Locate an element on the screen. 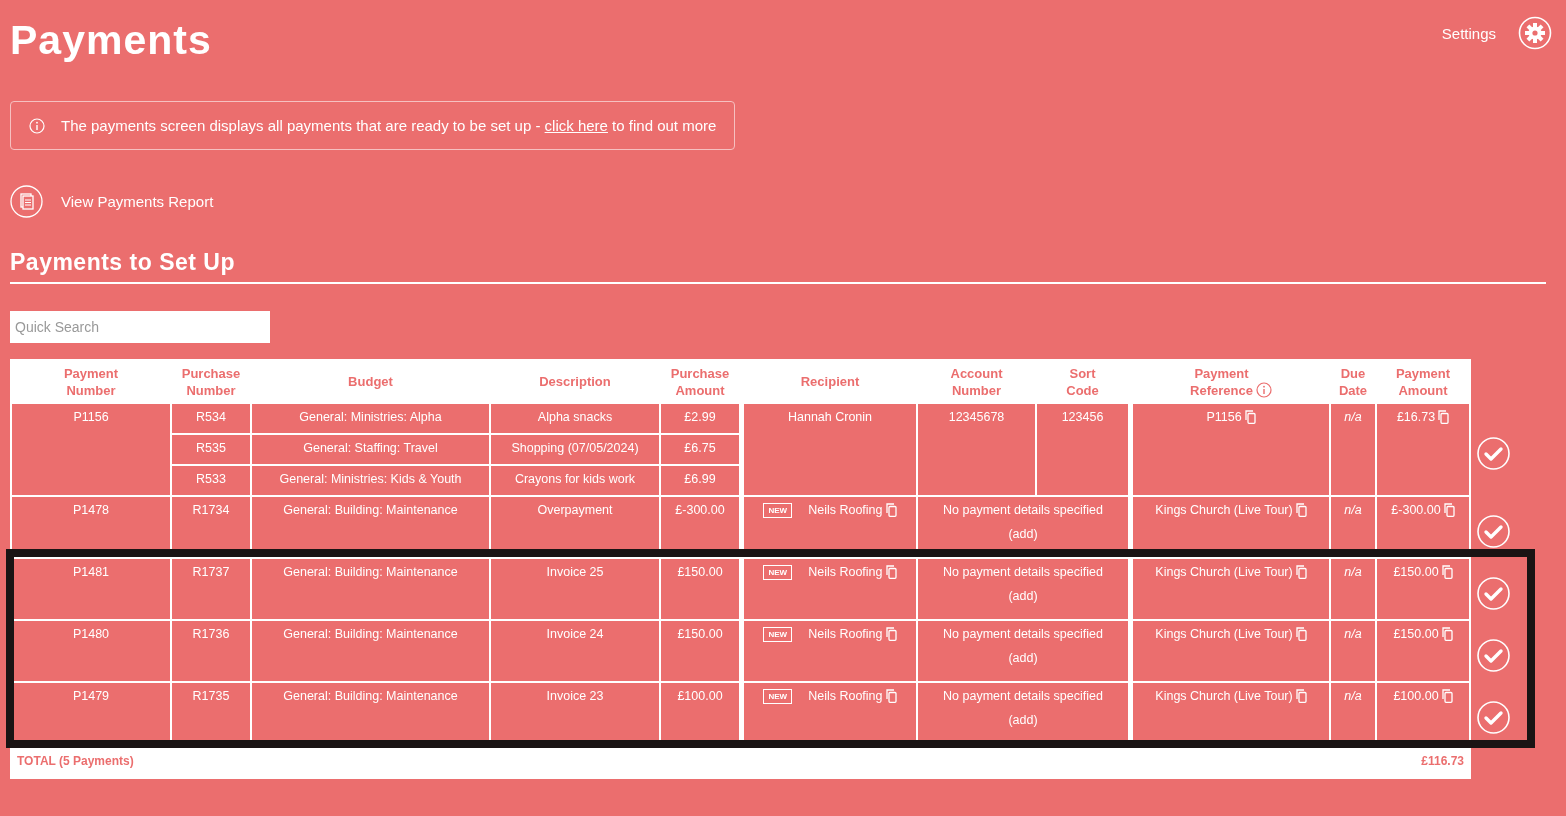  table-cell: General: Staffing: Travel is located at coordinates (370, 448).